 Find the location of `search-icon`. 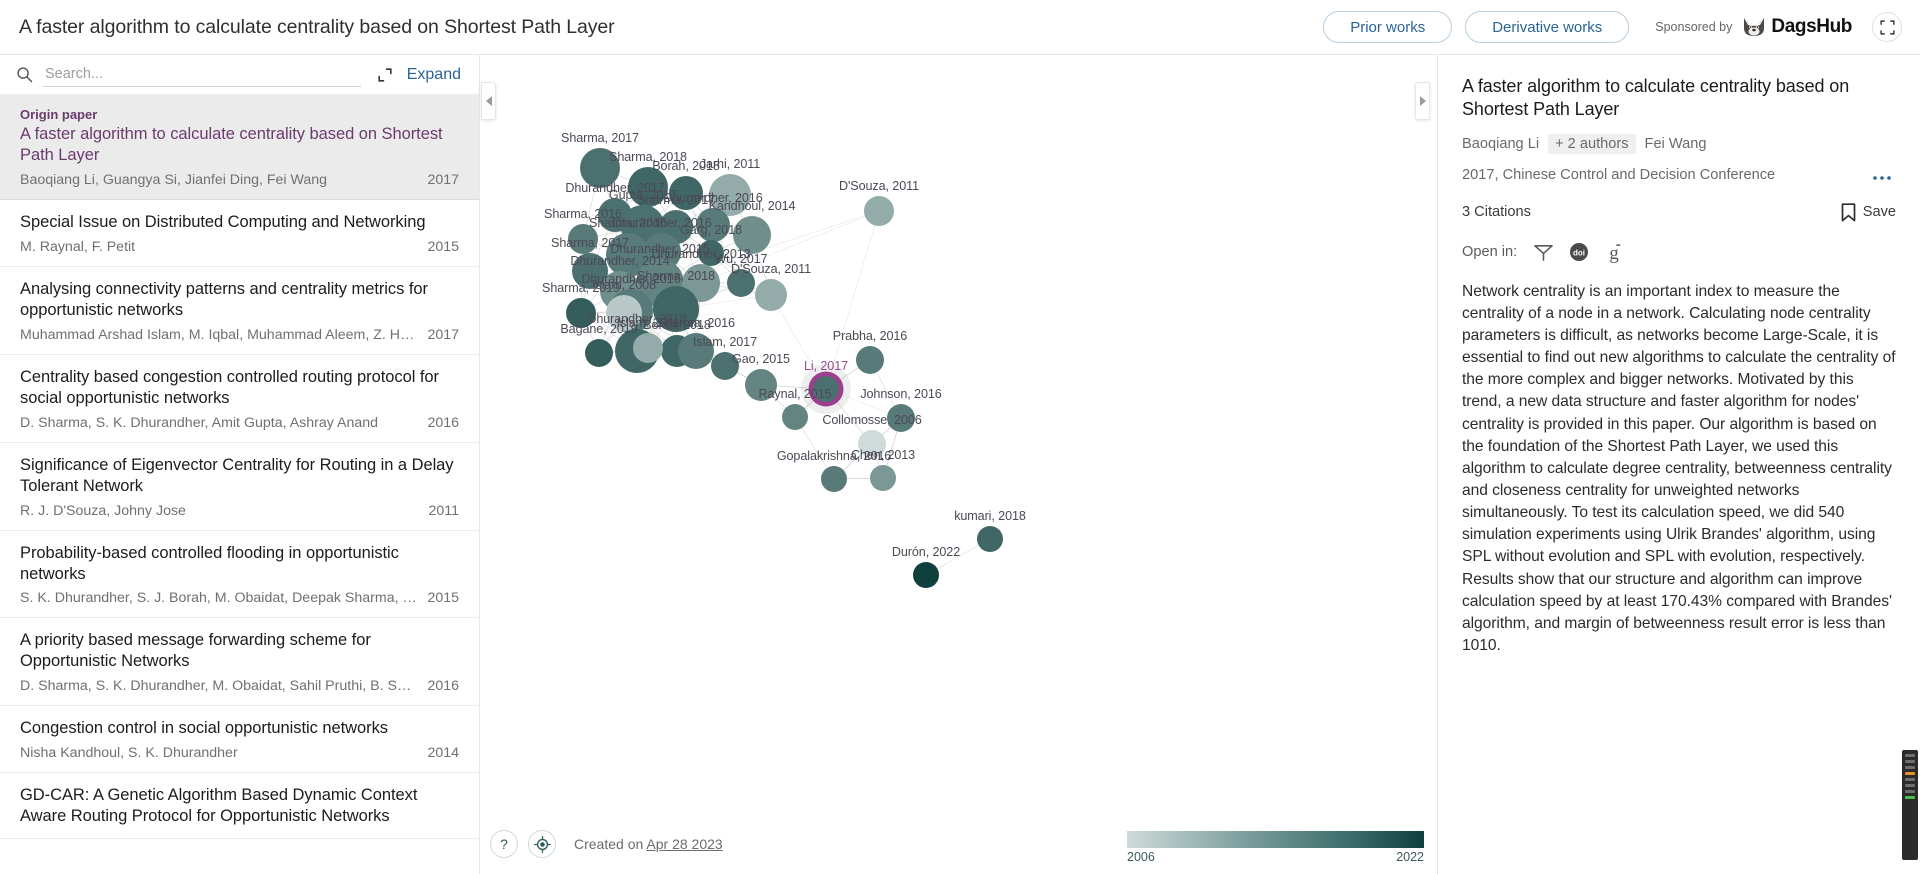

search-icon is located at coordinates (24, 74).